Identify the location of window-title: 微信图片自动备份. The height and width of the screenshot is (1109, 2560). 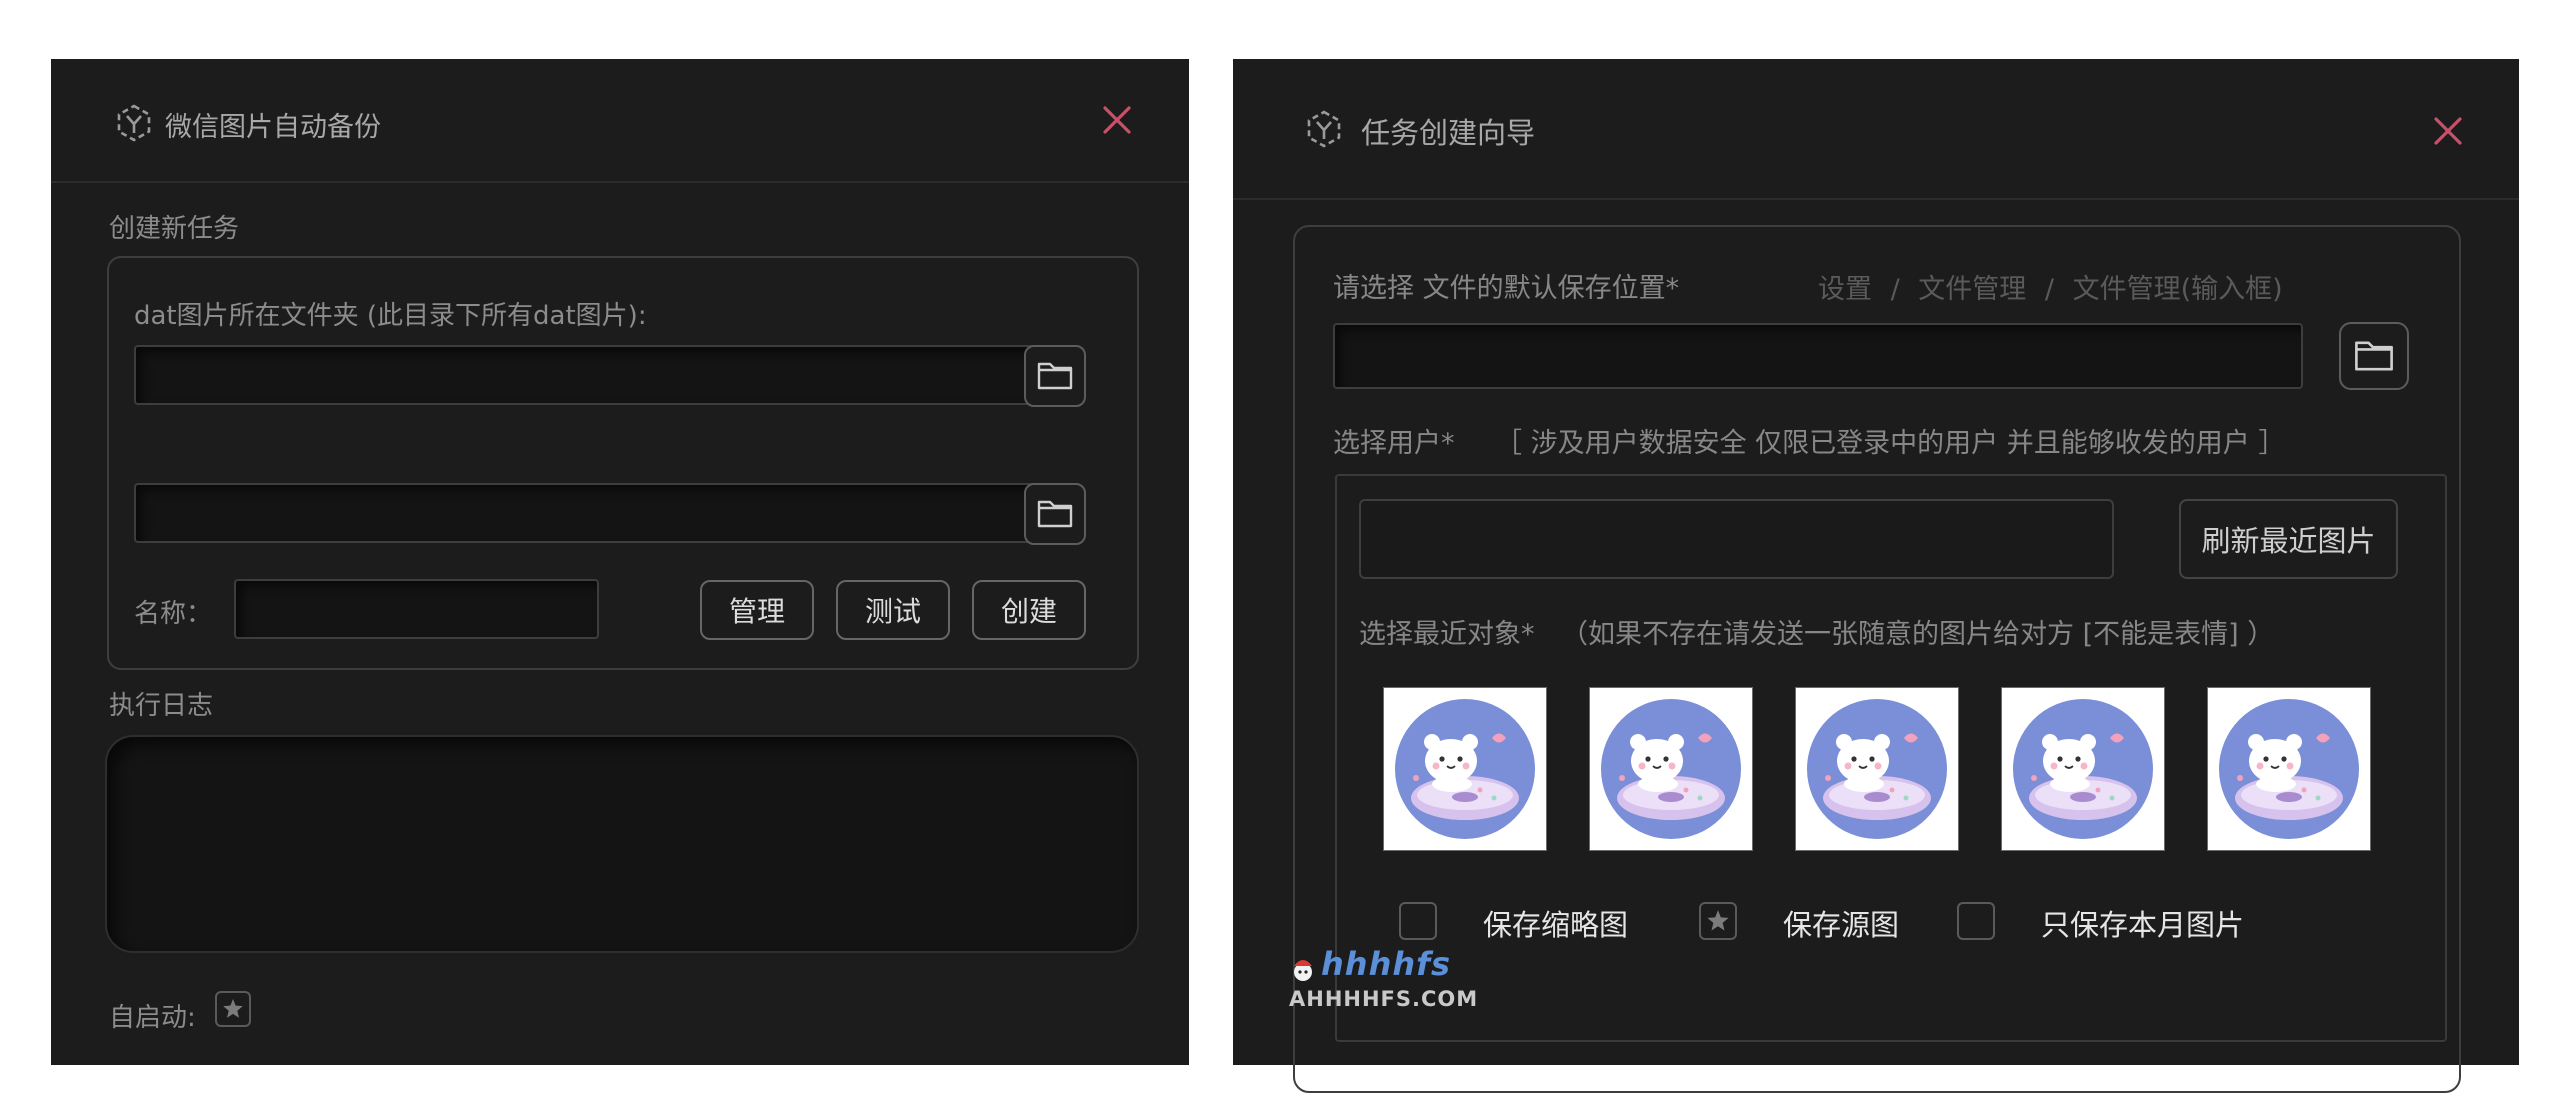
(273, 127).